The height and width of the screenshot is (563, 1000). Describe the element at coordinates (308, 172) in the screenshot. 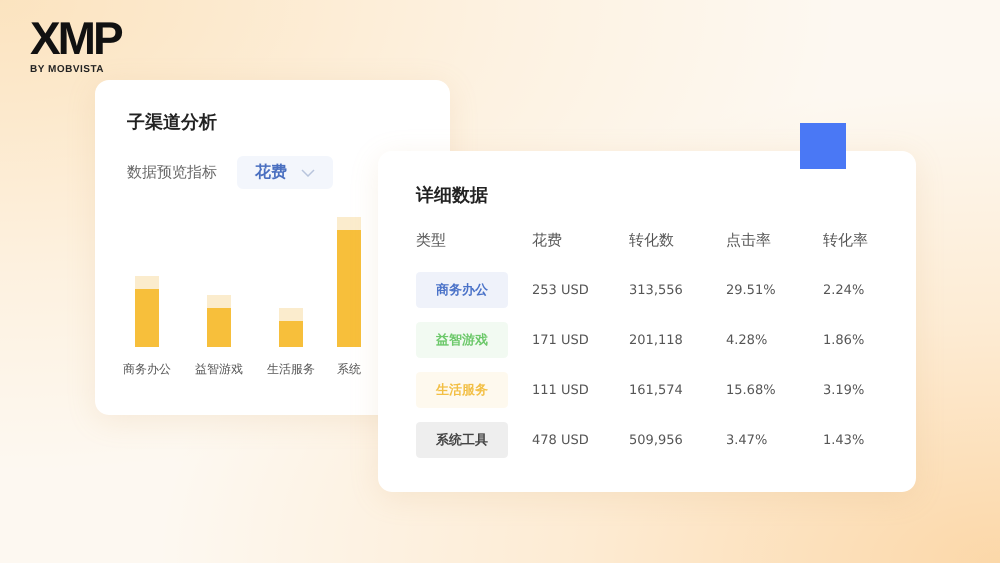

I see `chevron-down-icon` at that location.